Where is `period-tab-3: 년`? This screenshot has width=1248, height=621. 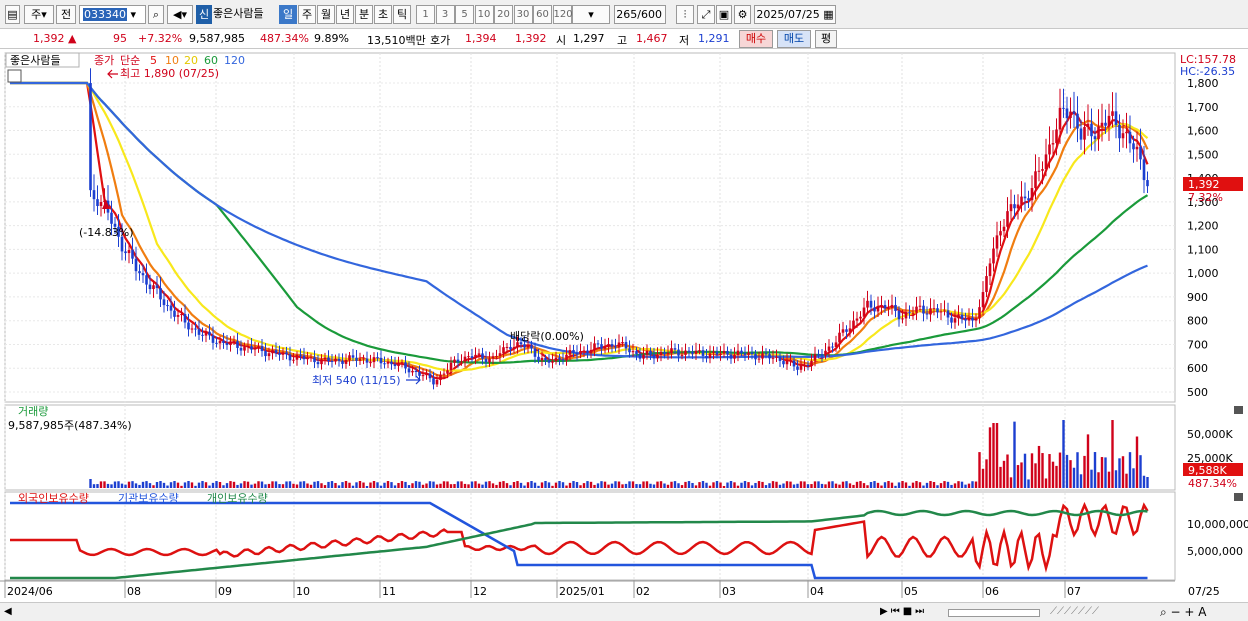
period-tab-3: 년 is located at coordinates (345, 14).